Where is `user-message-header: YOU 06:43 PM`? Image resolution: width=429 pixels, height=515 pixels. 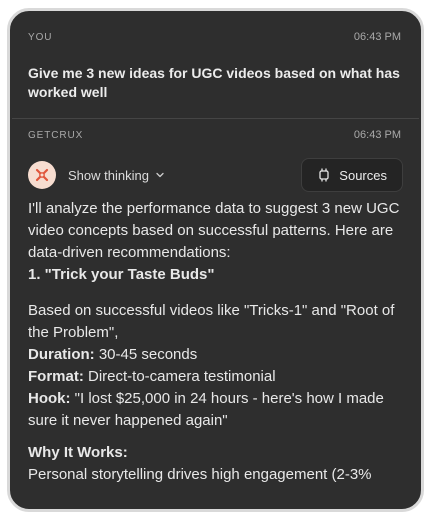
user-message-header: YOU 06:43 PM is located at coordinates (215, 37).